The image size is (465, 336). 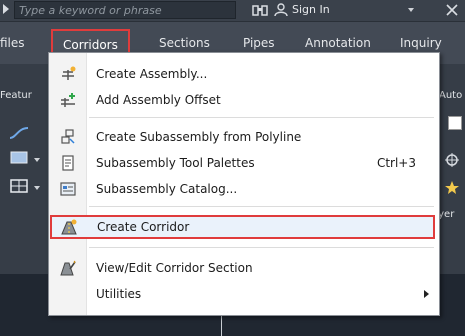 What do you see at coordinates (68, 268) in the screenshot?
I see `corridor-section-icon` at bounding box center [68, 268].